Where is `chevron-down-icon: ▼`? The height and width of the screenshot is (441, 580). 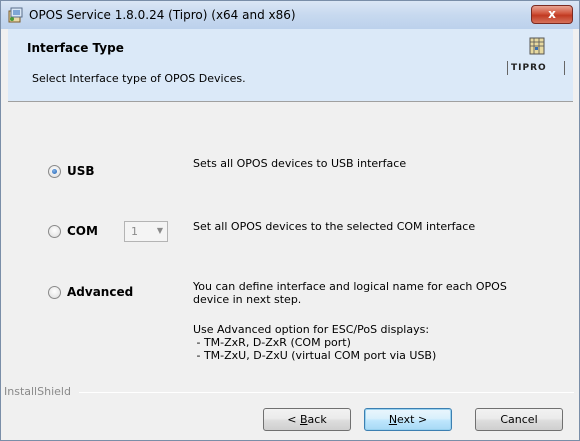 chevron-down-icon: ▼ is located at coordinates (159, 230).